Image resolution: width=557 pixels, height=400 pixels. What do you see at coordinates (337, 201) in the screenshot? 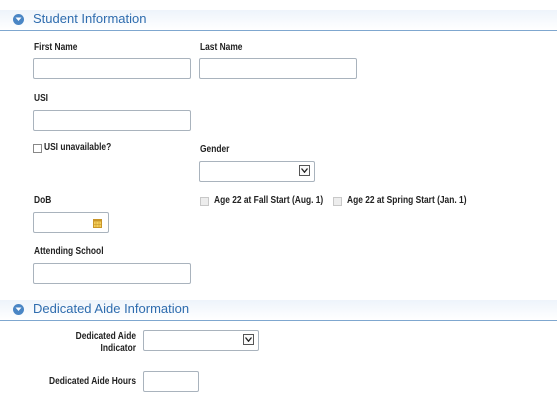
I see `age-spring-checkbox` at bounding box center [337, 201].